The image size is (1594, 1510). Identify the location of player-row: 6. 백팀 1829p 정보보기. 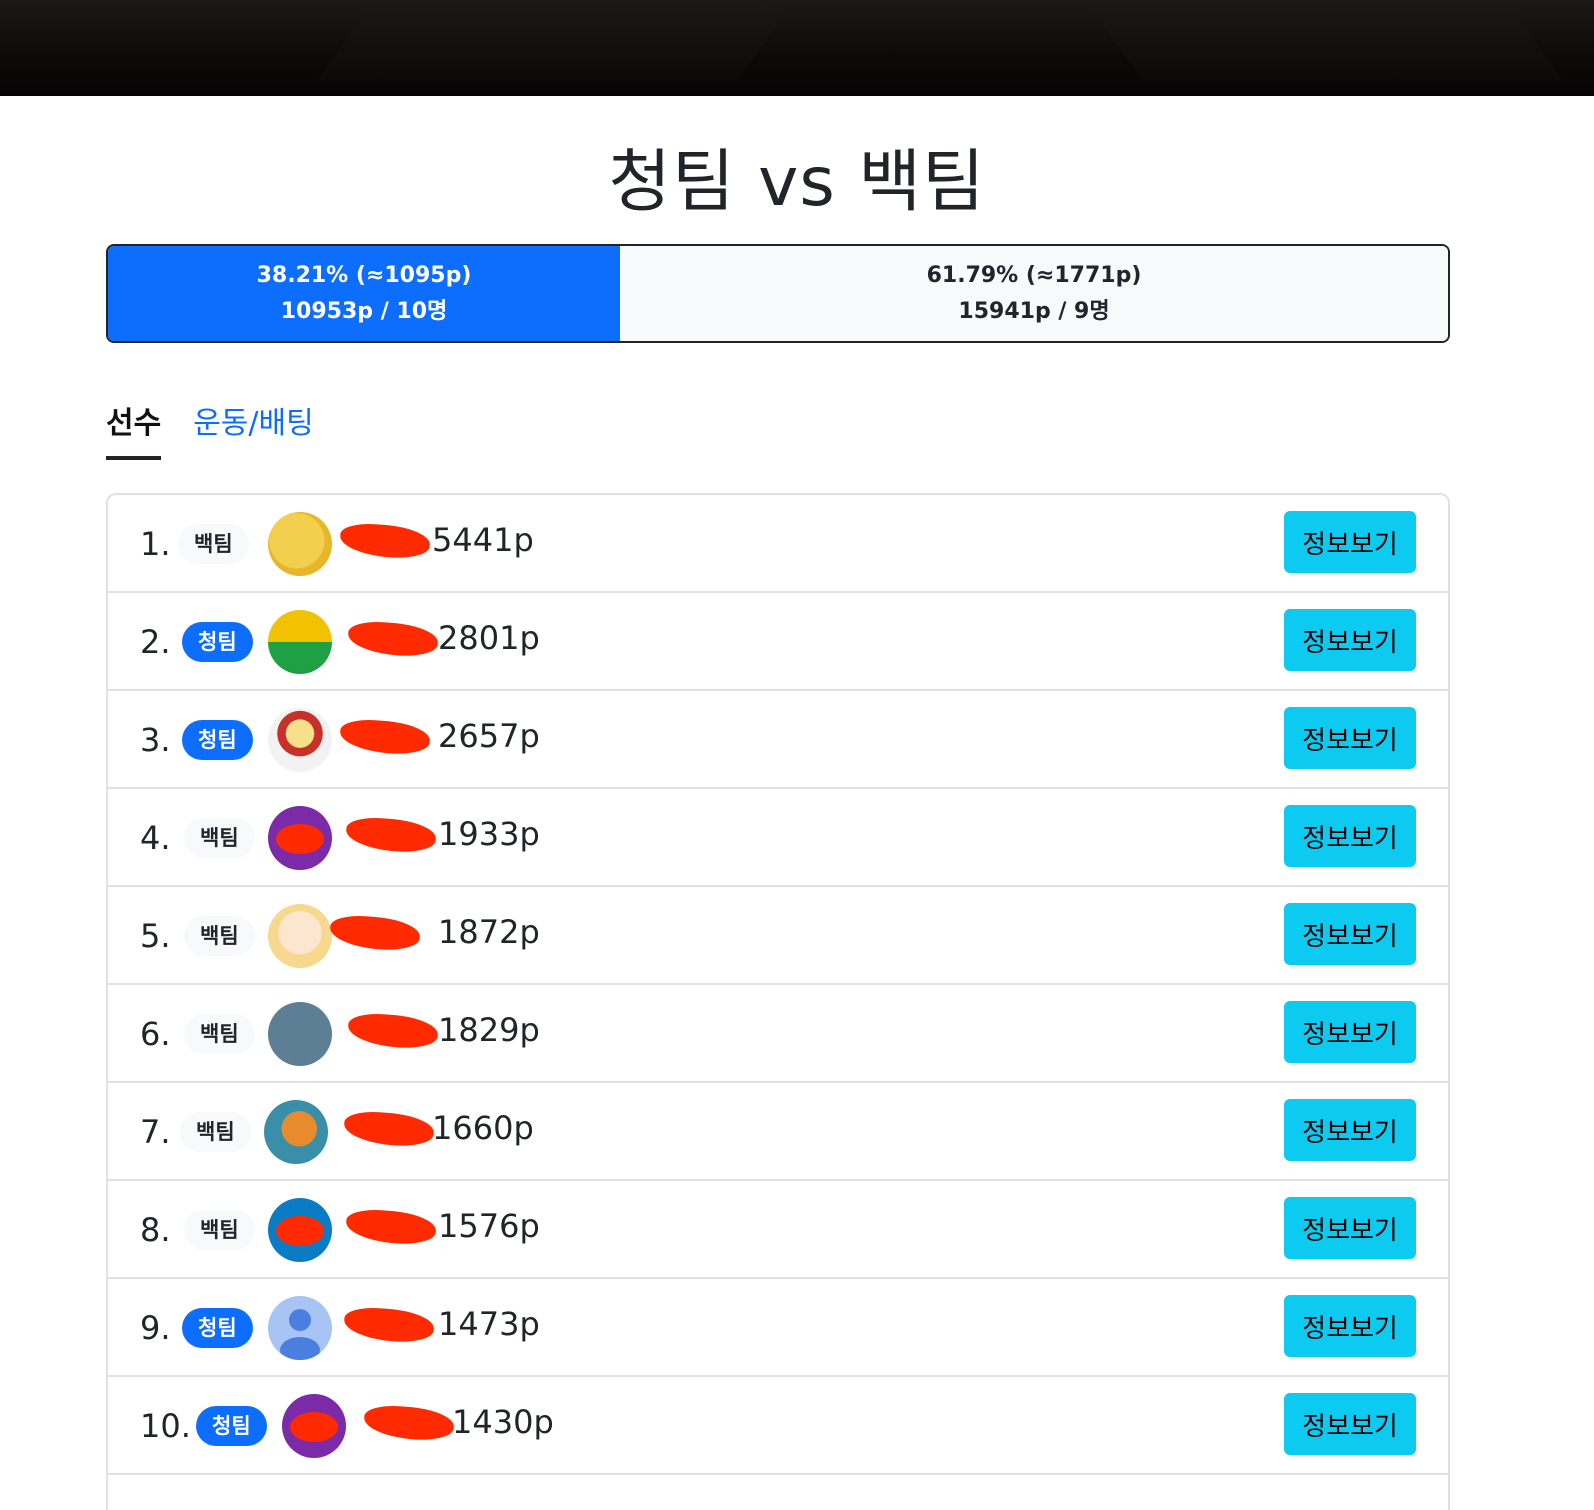
(778, 1034).